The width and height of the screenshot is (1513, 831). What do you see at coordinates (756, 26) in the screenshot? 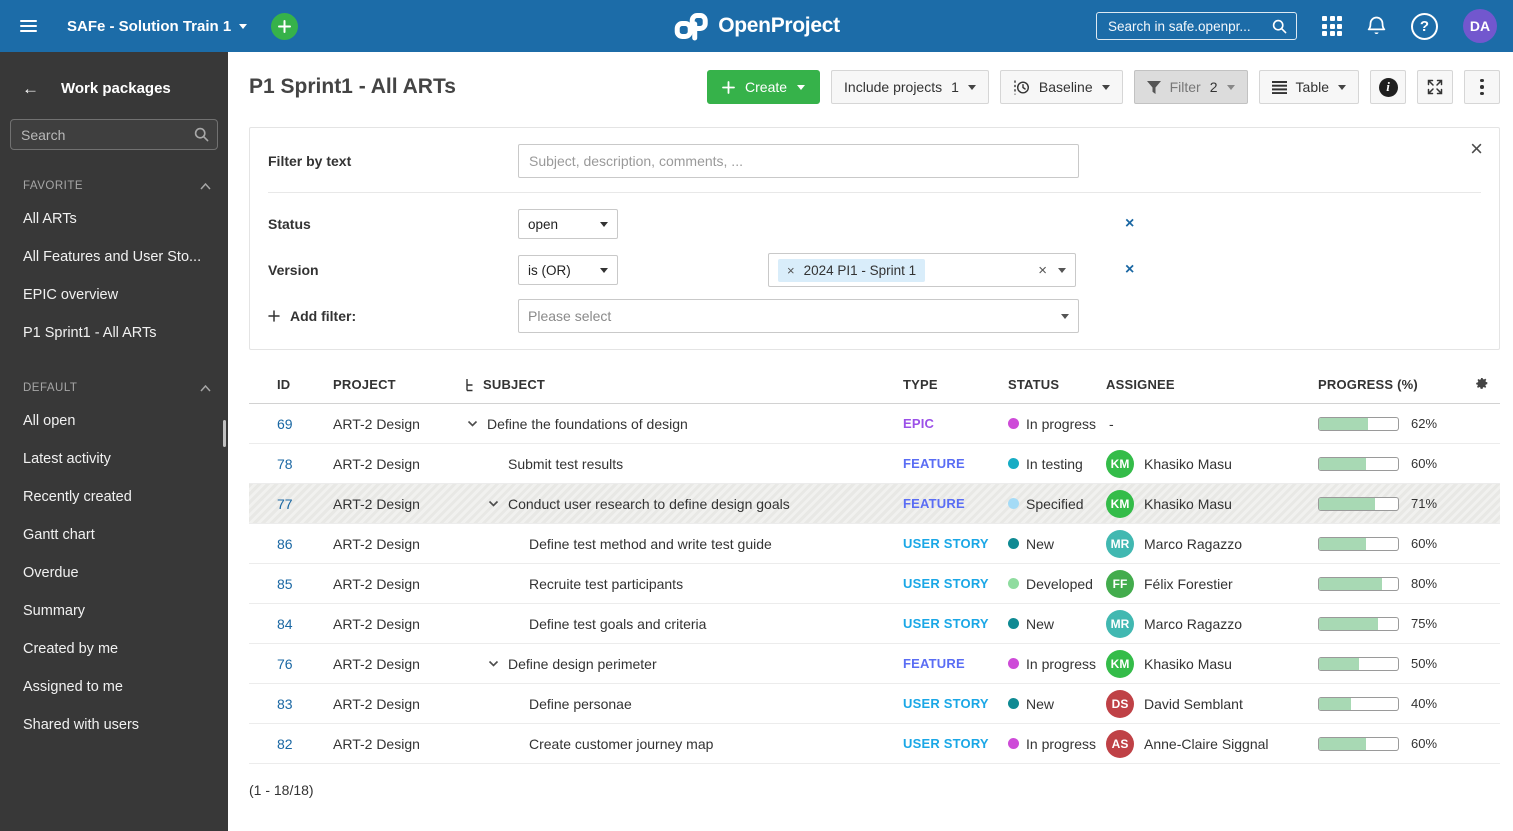
I see `openproject-logo: OpenProject` at bounding box center [756, 26].